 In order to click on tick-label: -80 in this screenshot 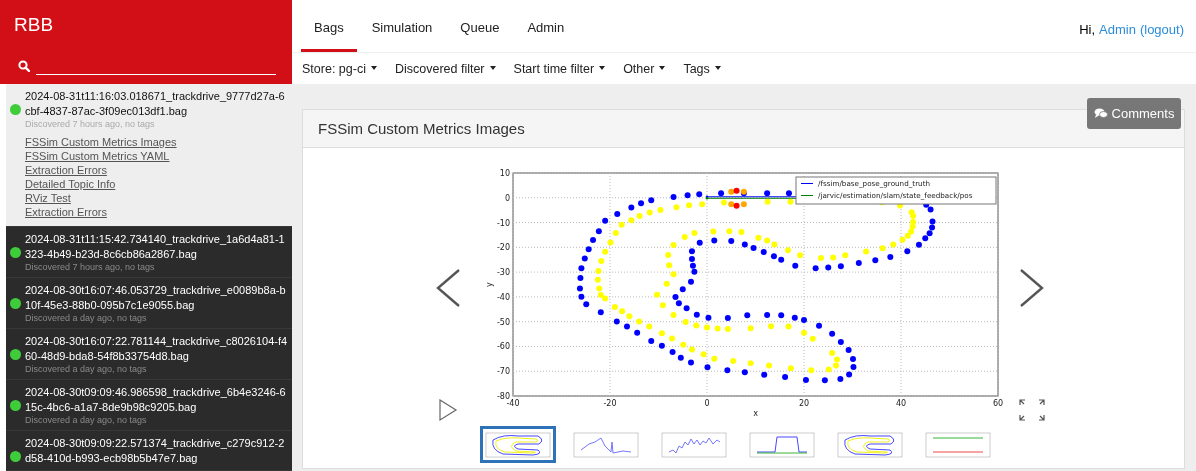, I will do `click(503, 396)`.